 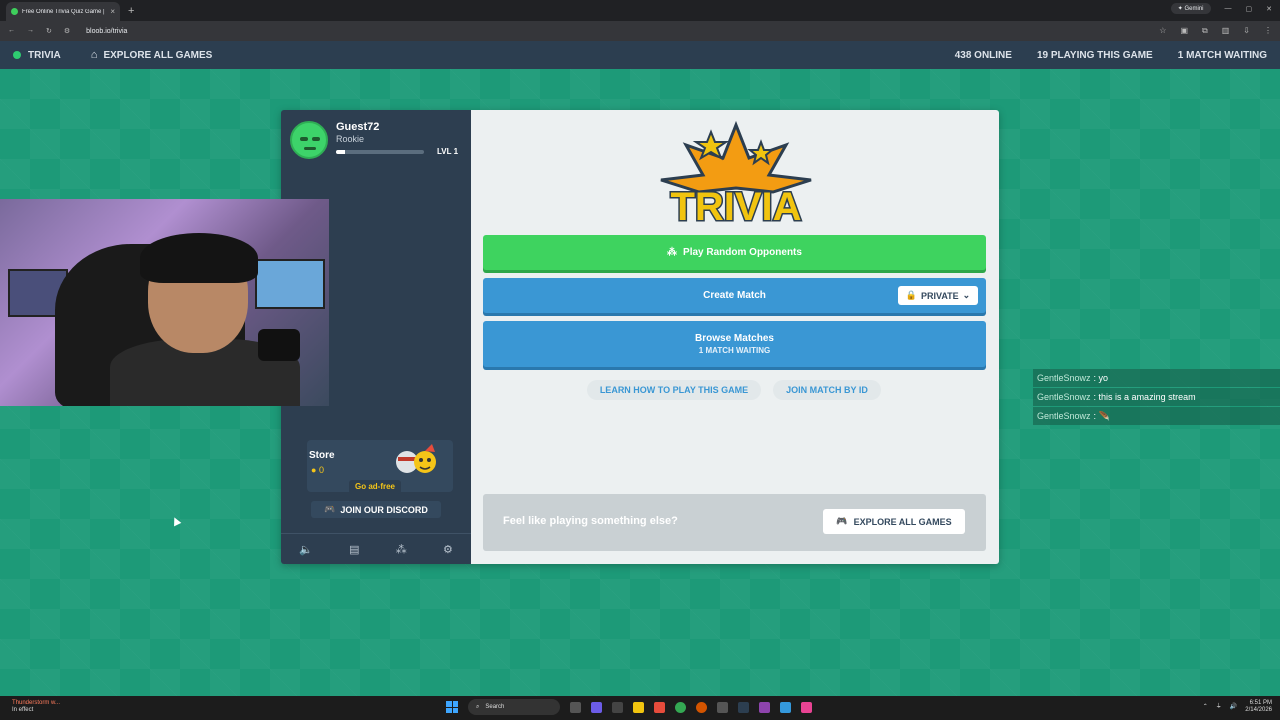 What do you see at coordinates (590, 521) in the screenshot?
I see `promo-text: Feel like playing something else?` at bounding box center [590, 521].